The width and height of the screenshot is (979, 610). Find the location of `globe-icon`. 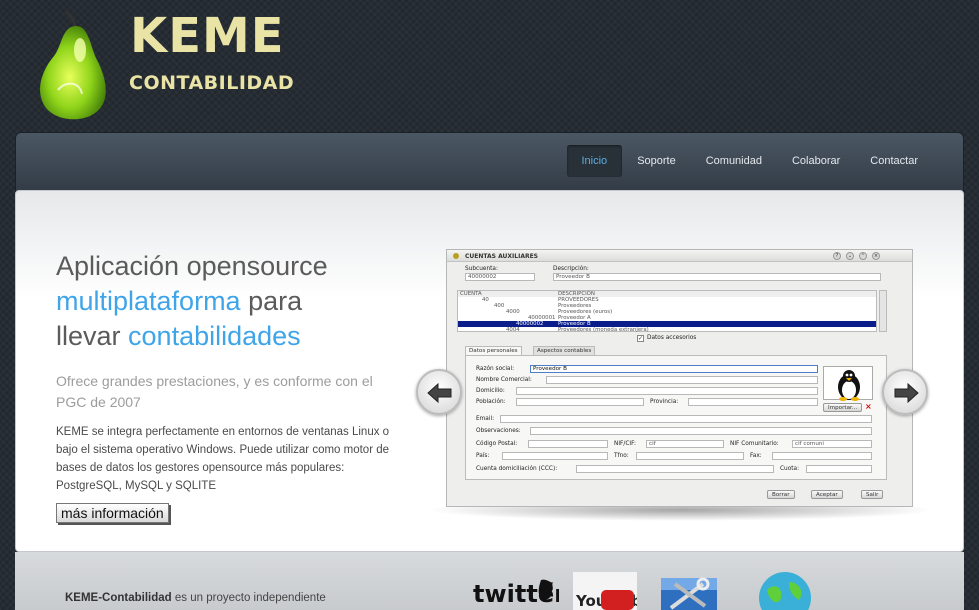

globe-icon is located at coordinates (785, 591).